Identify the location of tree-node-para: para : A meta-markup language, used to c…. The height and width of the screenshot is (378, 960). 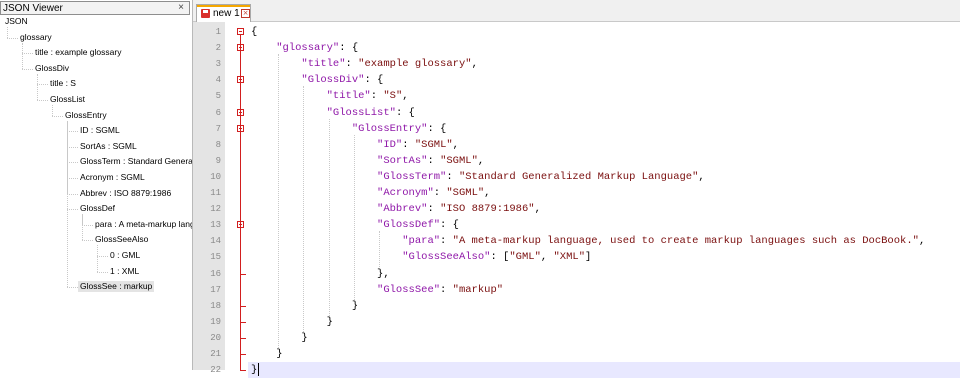
(142, 224).